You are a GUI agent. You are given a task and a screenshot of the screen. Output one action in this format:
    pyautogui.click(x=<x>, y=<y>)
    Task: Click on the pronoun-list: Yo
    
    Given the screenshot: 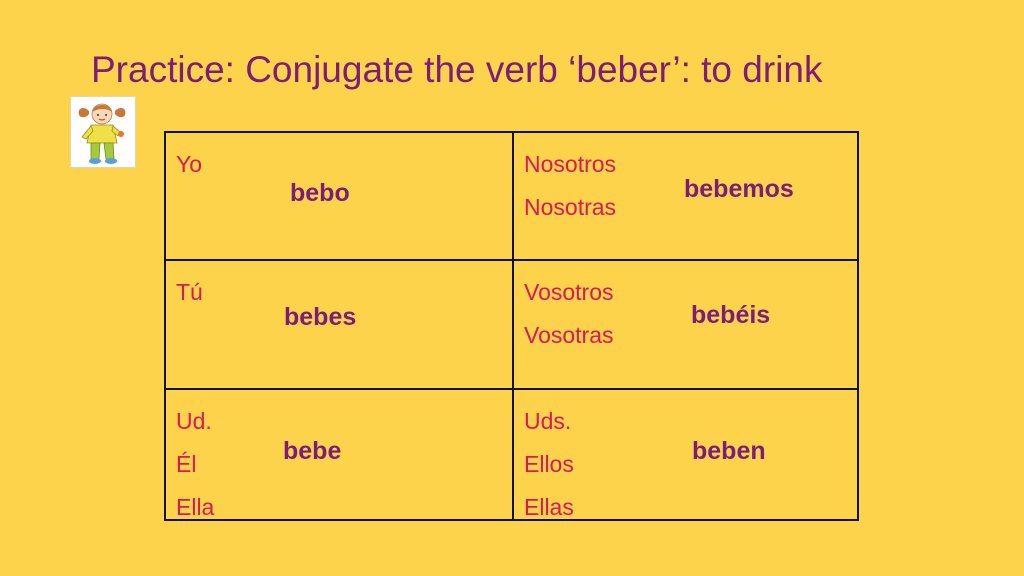 What is the action you would take?
    pyautogui.click(x=189, y=164)
    